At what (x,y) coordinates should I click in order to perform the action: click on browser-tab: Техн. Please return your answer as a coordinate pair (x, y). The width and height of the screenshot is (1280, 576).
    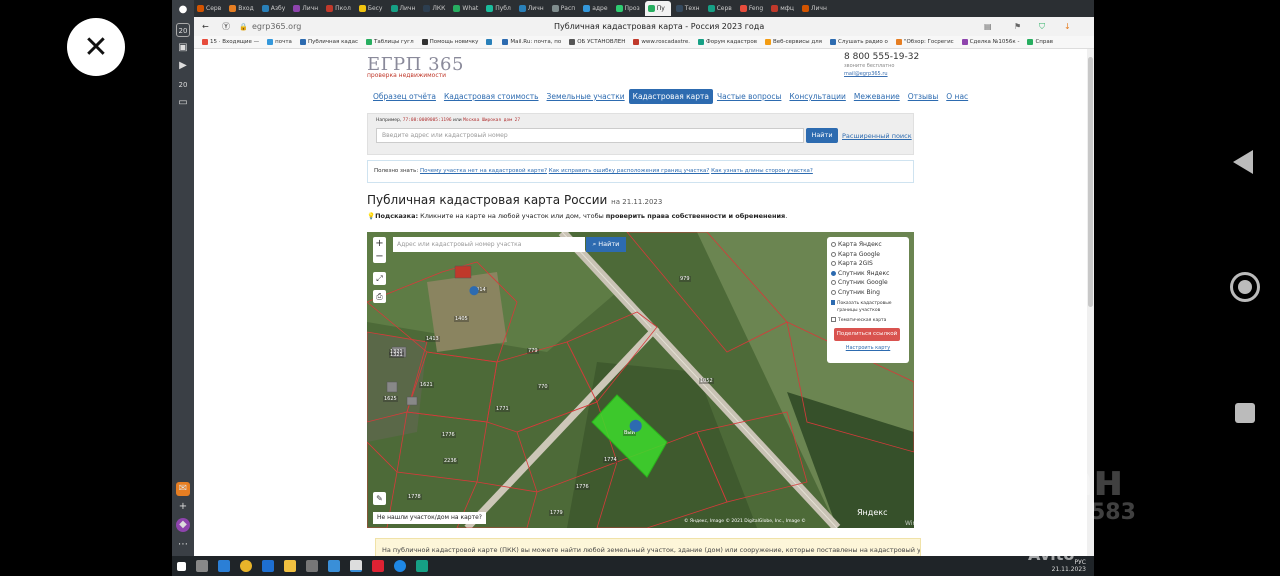
    Looking at the image, I should click on (688, 8).